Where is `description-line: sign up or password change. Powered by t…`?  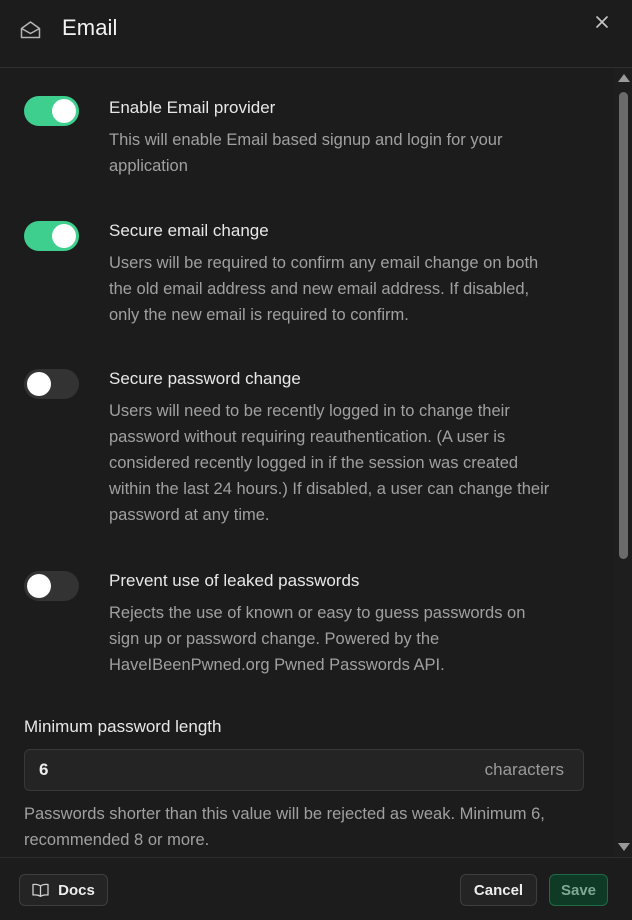
description-line: sign up or password change. Powered by t… is located at coordinates (274, 639).